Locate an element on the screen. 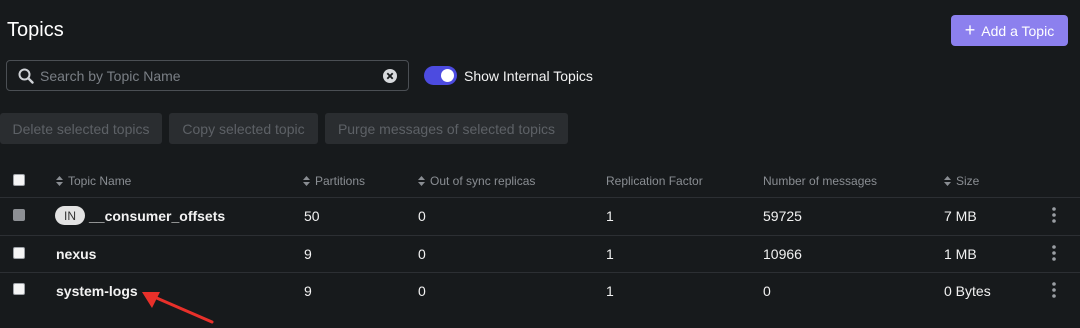 This screenshot has width=1080, height=328. col-topic-name: Topic Name is located at coordinates (93, 181).